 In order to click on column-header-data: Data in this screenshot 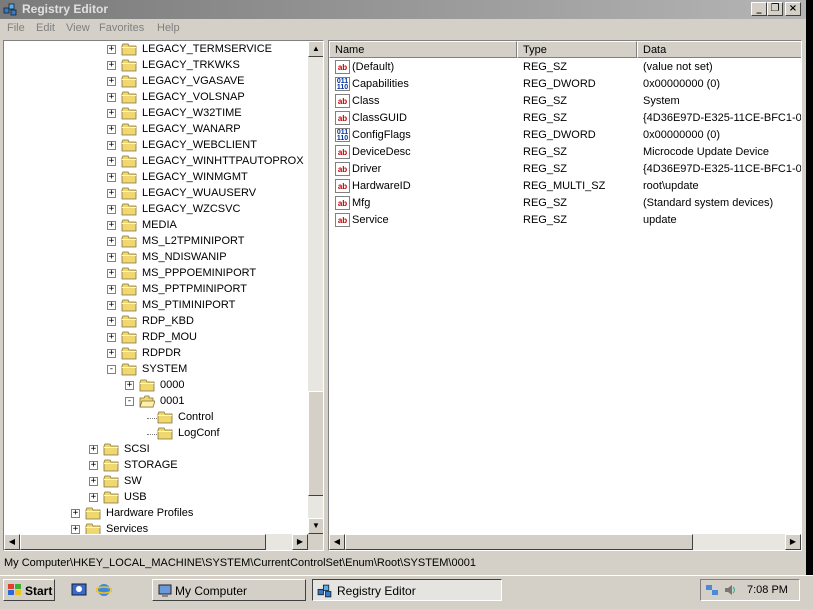, I will do `click(719, 49)`.